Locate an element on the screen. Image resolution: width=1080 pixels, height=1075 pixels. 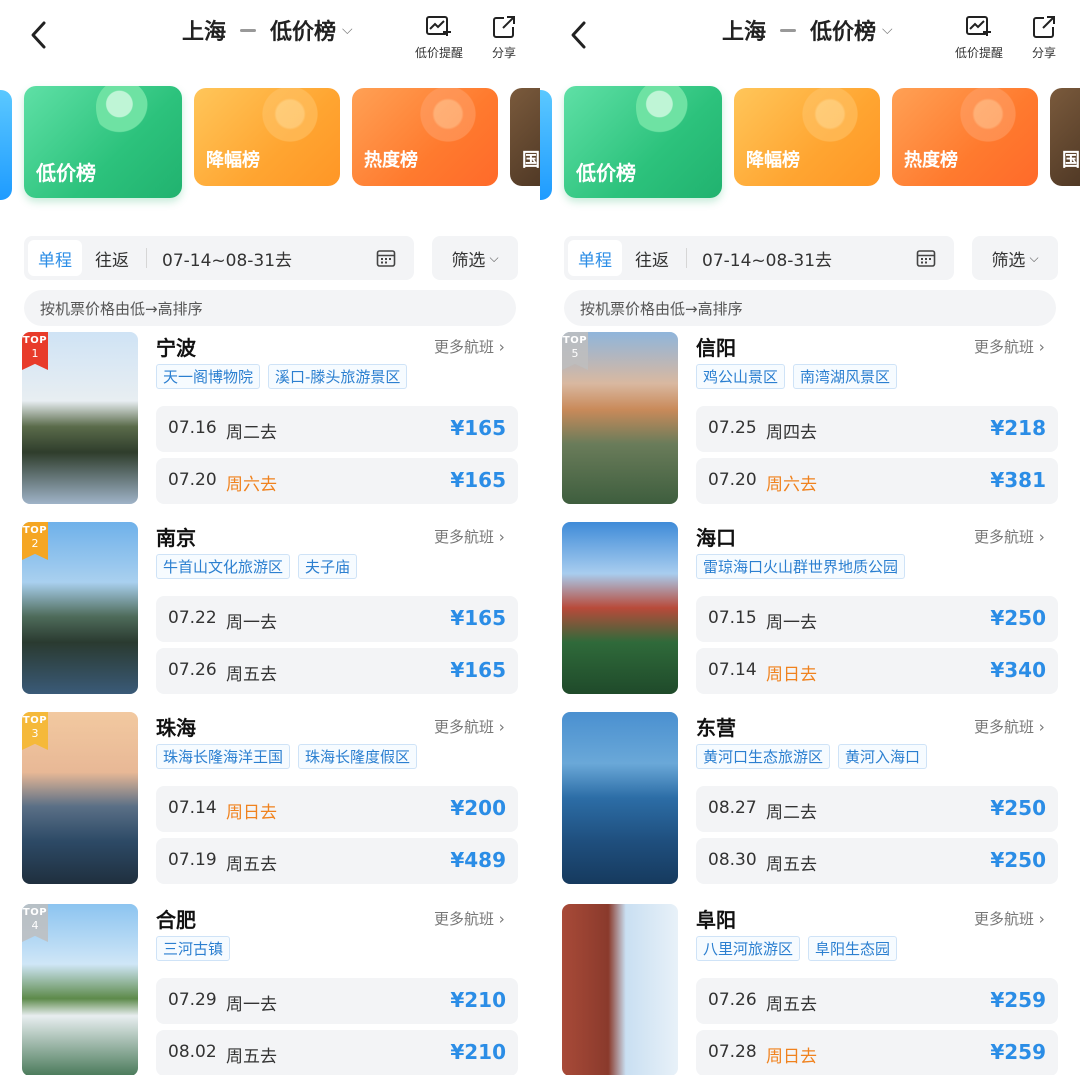
destination-photo: TOP 3 is located at coordinates (80, 798).